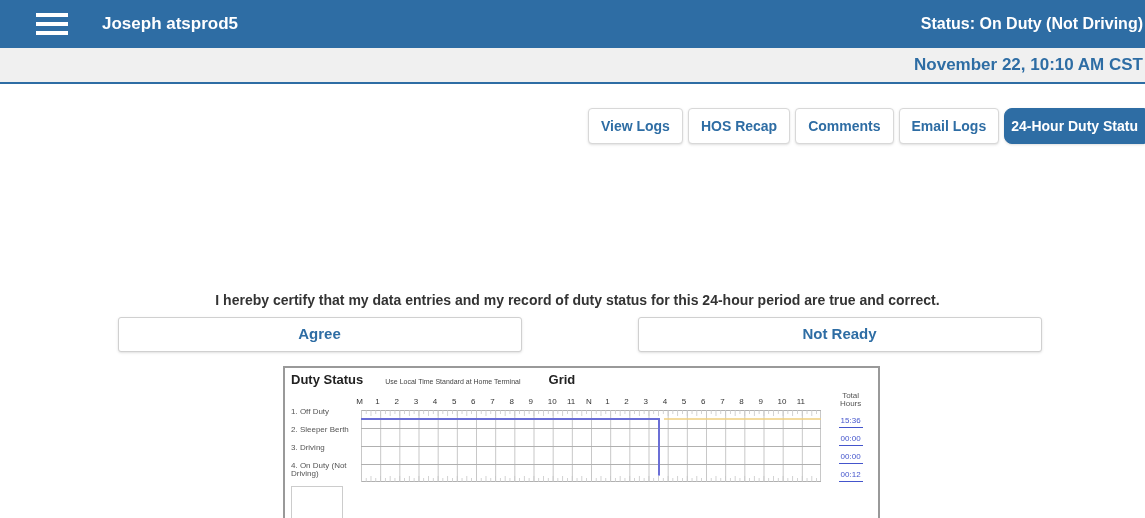 This screenshot has width=1145, height=518. Describe the element at coordinates (839, 334) in the screenshot. I see `certify-button: Not Ready` at that location.